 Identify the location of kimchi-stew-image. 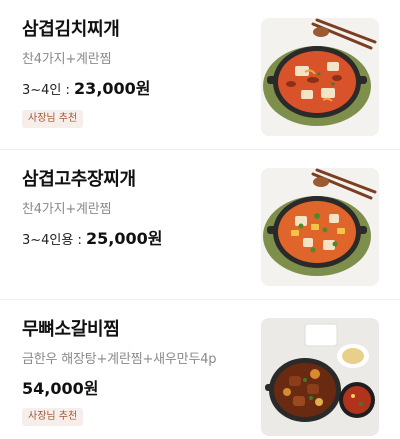
(320, 77).